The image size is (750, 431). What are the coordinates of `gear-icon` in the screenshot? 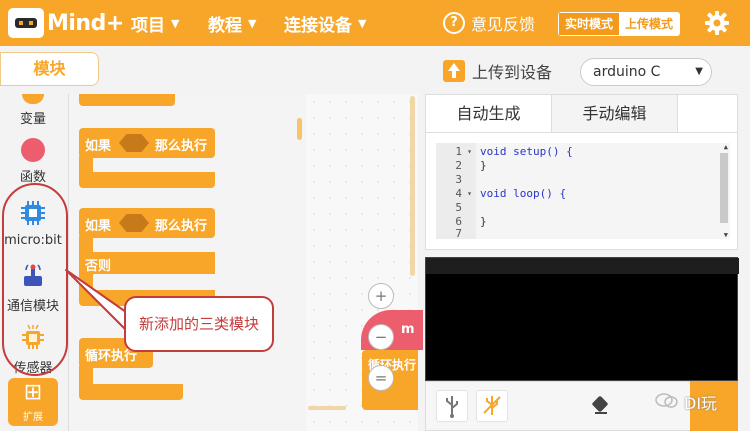 It's located at (717, 23).